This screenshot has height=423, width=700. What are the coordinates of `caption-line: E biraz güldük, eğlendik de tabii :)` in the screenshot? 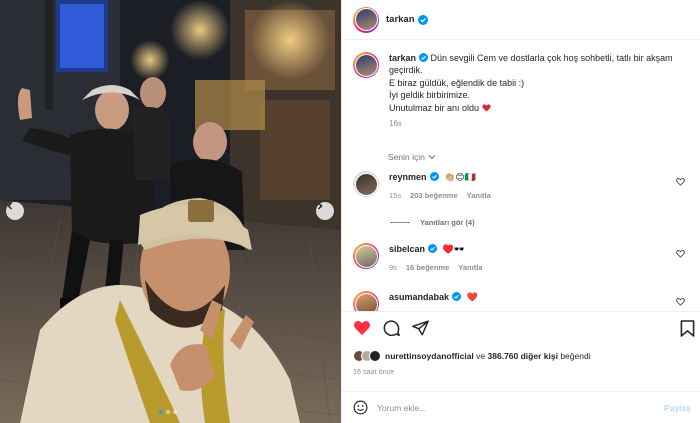 It's located at (457, 82).